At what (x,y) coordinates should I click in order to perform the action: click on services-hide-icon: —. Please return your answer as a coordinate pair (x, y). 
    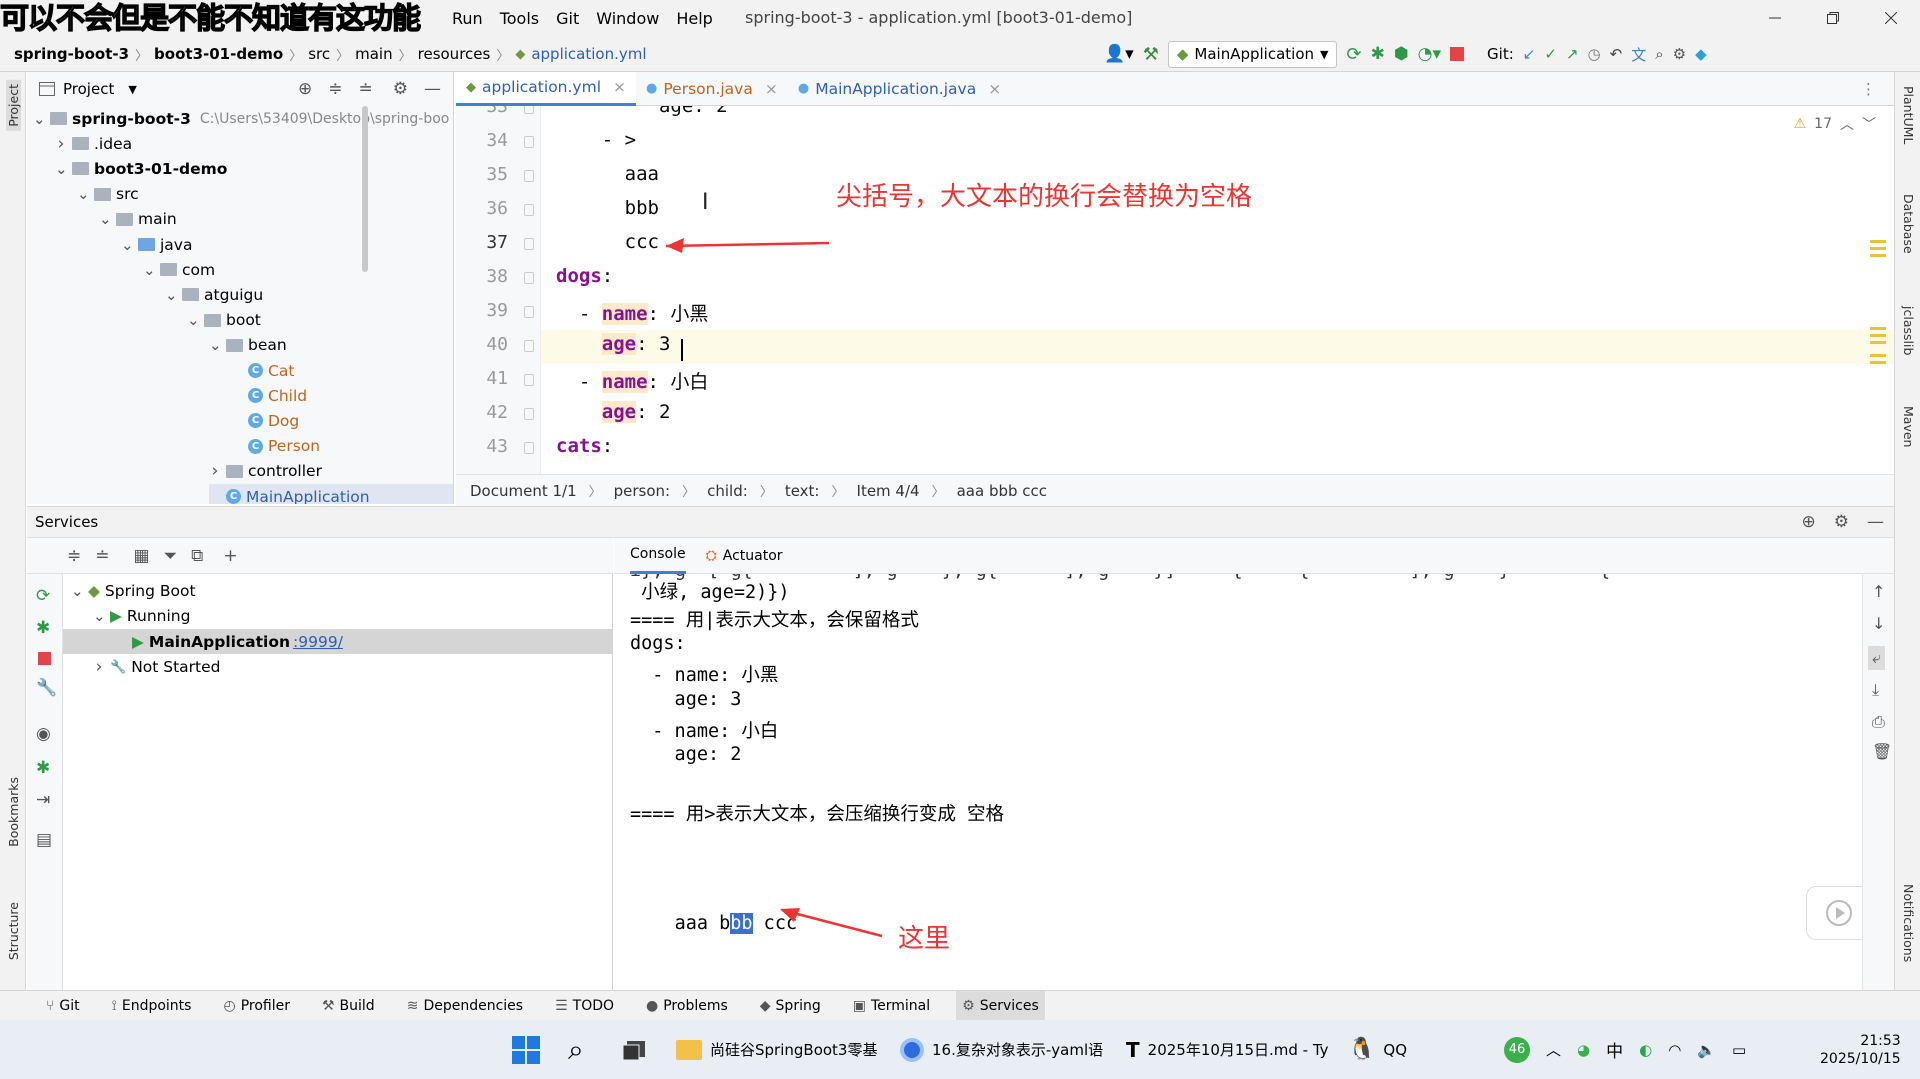
    Looking at the image, I should click on (1875, 522).